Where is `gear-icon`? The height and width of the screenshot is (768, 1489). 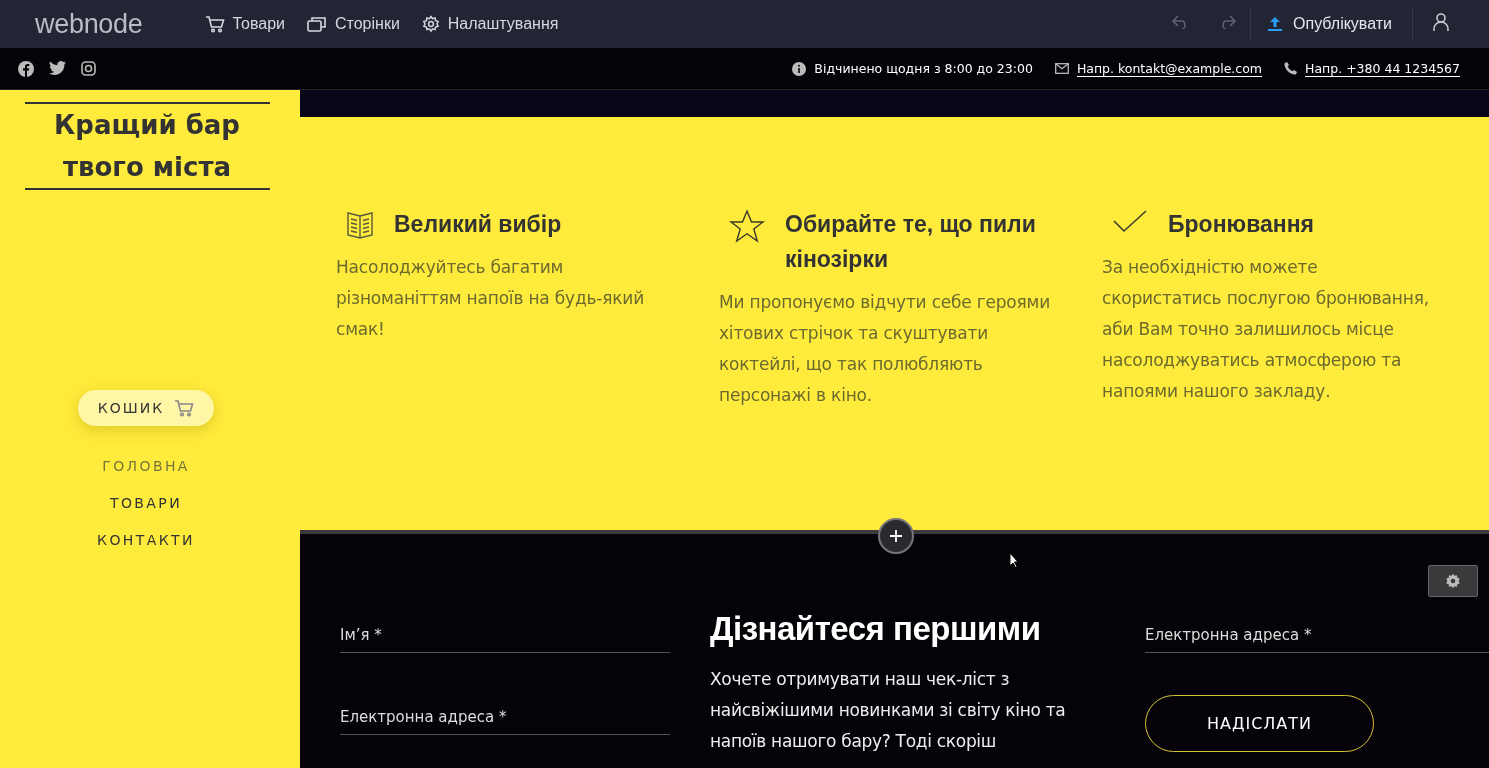
gear-icon is located at coordinates (1453, 581).